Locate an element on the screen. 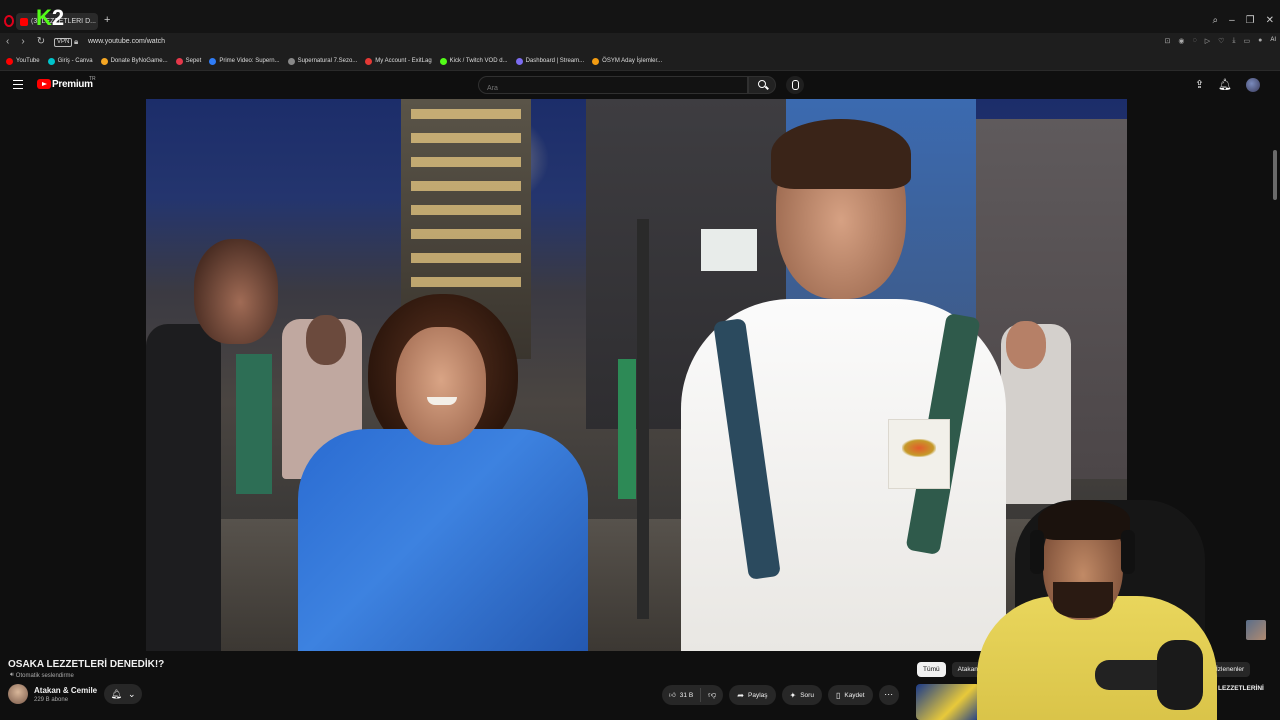 The height and width of the screenshot is (720, 1280). url-field: www.youtube.com/watch is located at coordinates (126, 41).